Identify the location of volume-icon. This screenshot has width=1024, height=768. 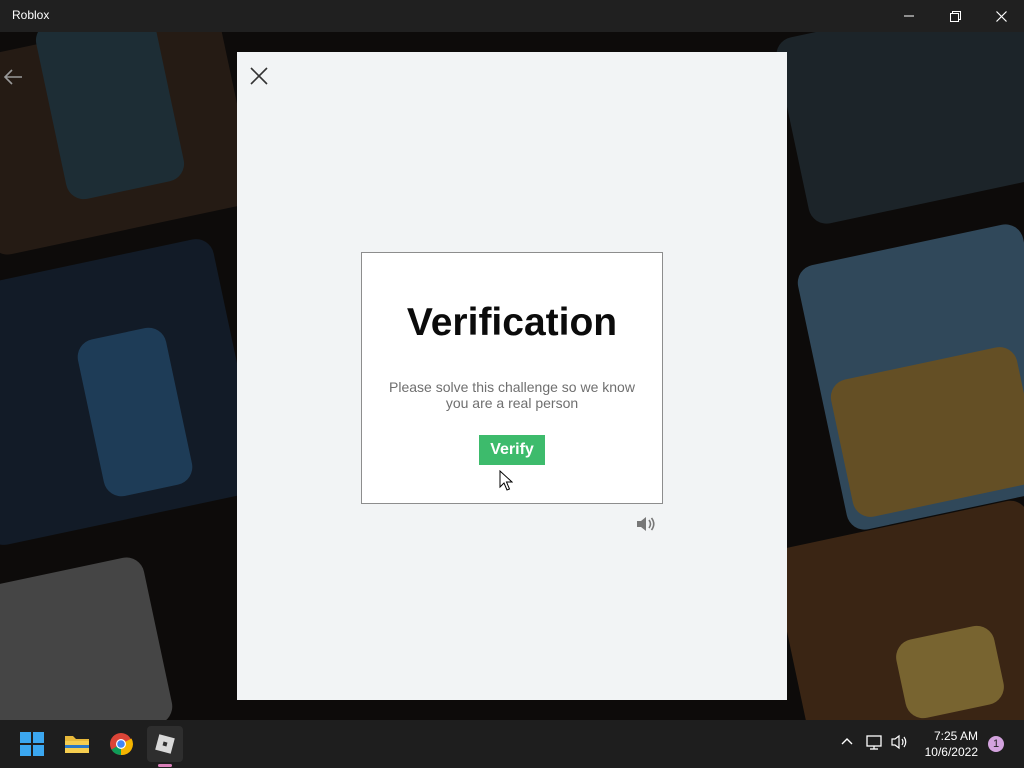
(899, 742).